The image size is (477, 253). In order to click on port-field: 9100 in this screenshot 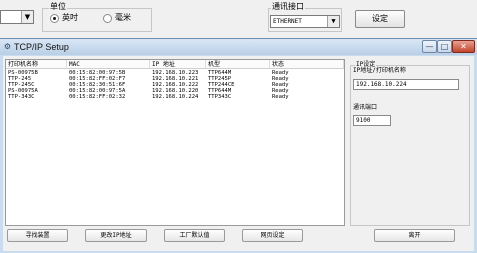, I will do `click(372, 120)`.